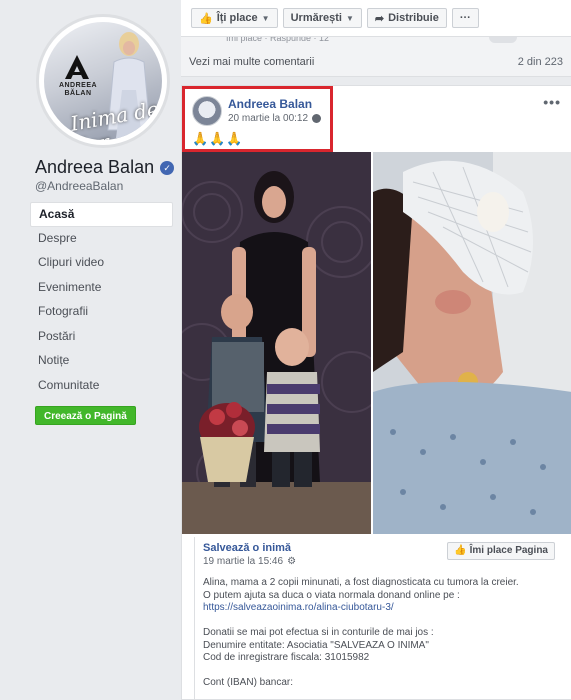  Describe the element at coordinates (101, 361) in the screenshot. I see `nav-item-notes: Notițe` at that location.